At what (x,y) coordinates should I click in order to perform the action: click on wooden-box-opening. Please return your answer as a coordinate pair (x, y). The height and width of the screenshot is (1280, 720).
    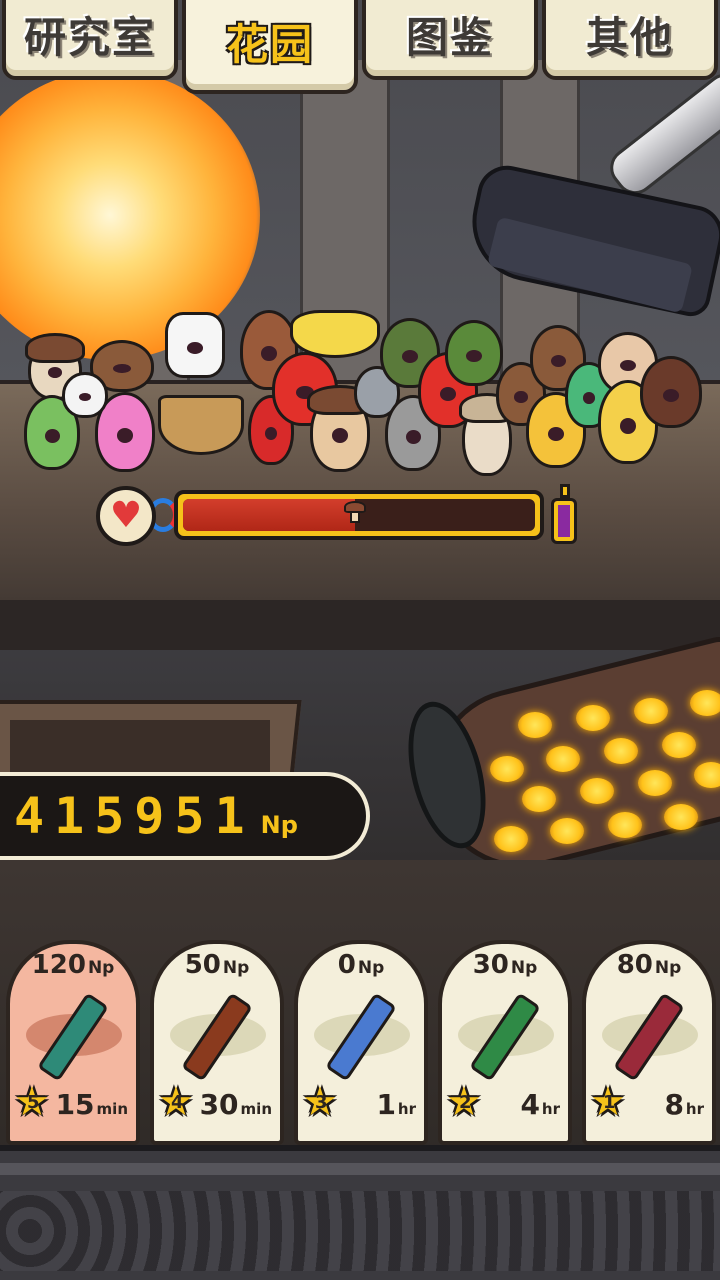
    Looking at the image, I should click on (140, 750).